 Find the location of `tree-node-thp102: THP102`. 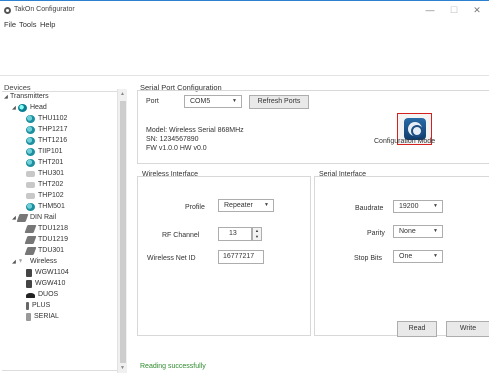

tree-node-thp102: THP102 is located at coordinates (45, 196).